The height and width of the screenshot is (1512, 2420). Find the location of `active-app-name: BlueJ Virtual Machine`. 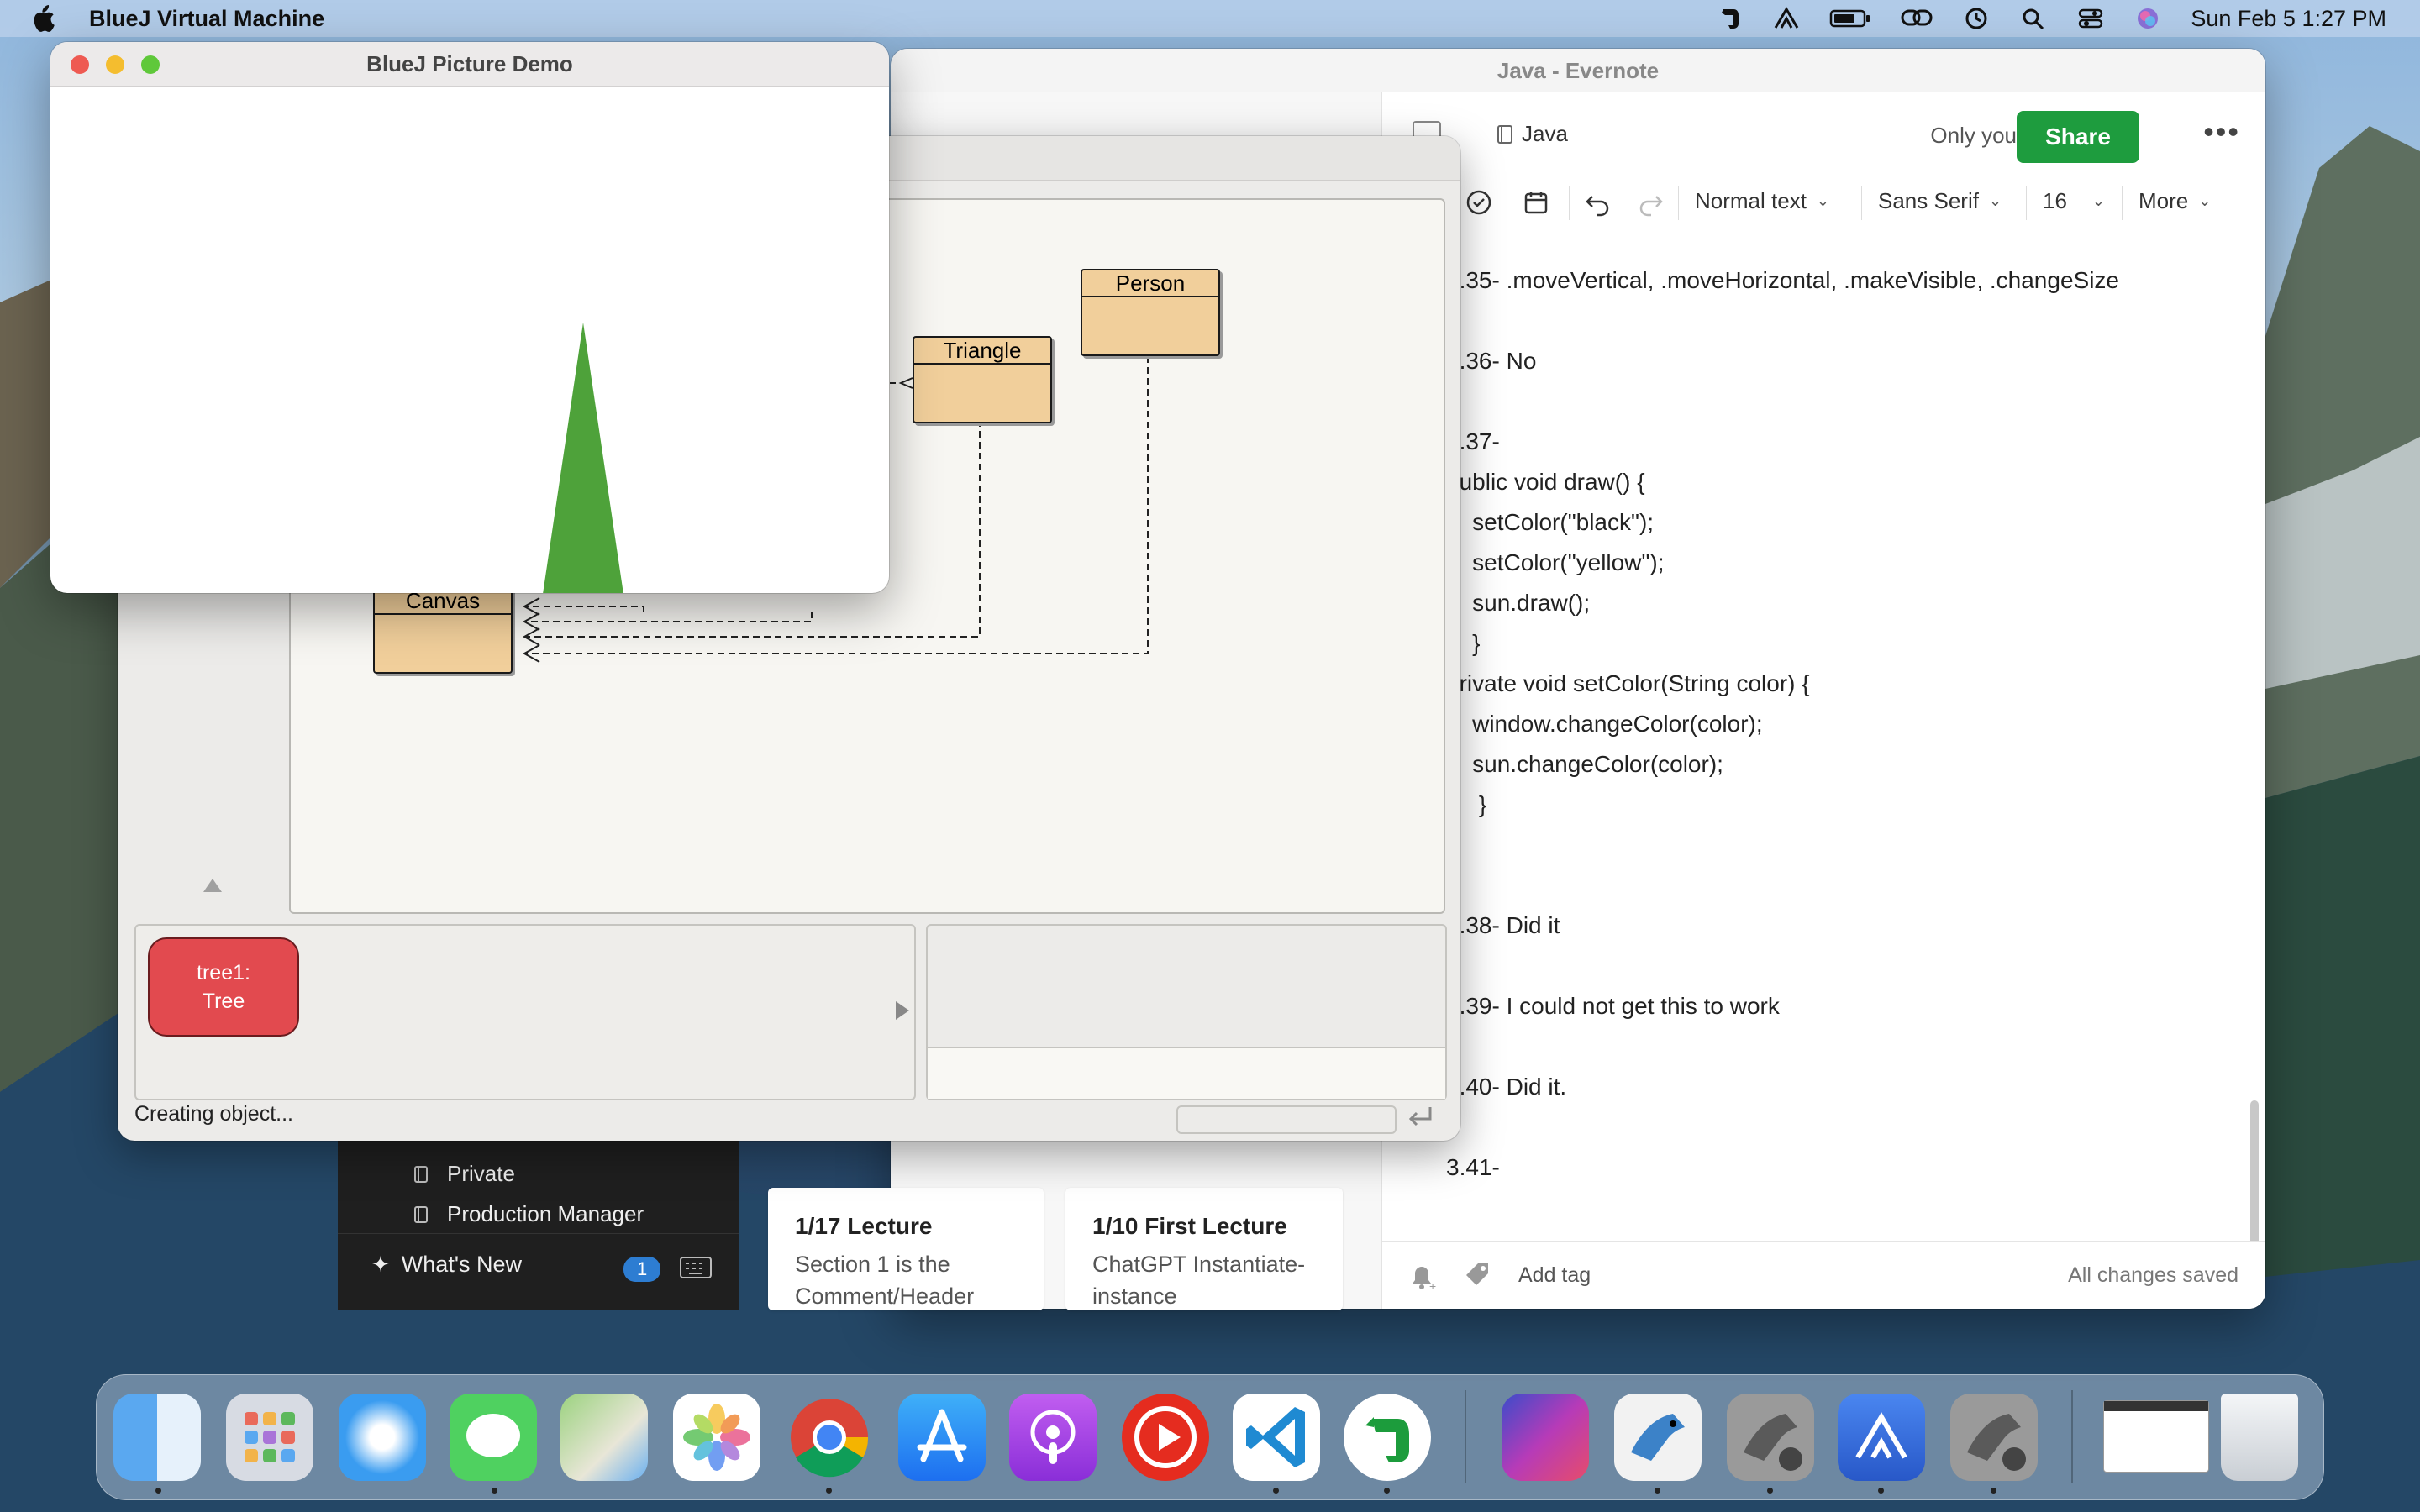

active-app-name: BlueJ Virtual Machine is located at coordinates (206, 19).